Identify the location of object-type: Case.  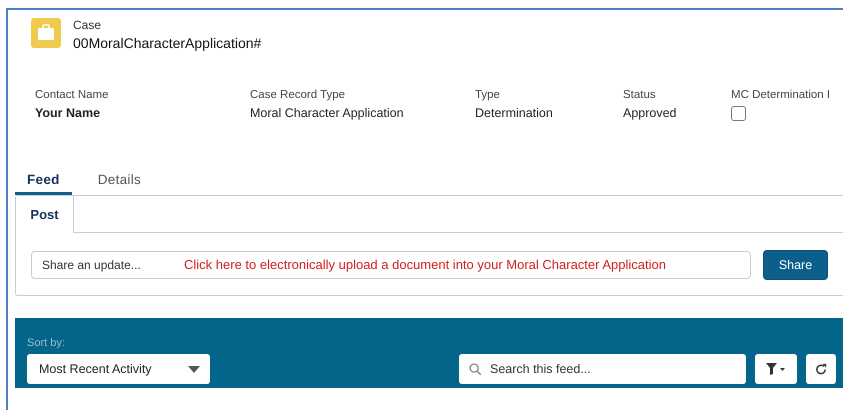
(87, 25).